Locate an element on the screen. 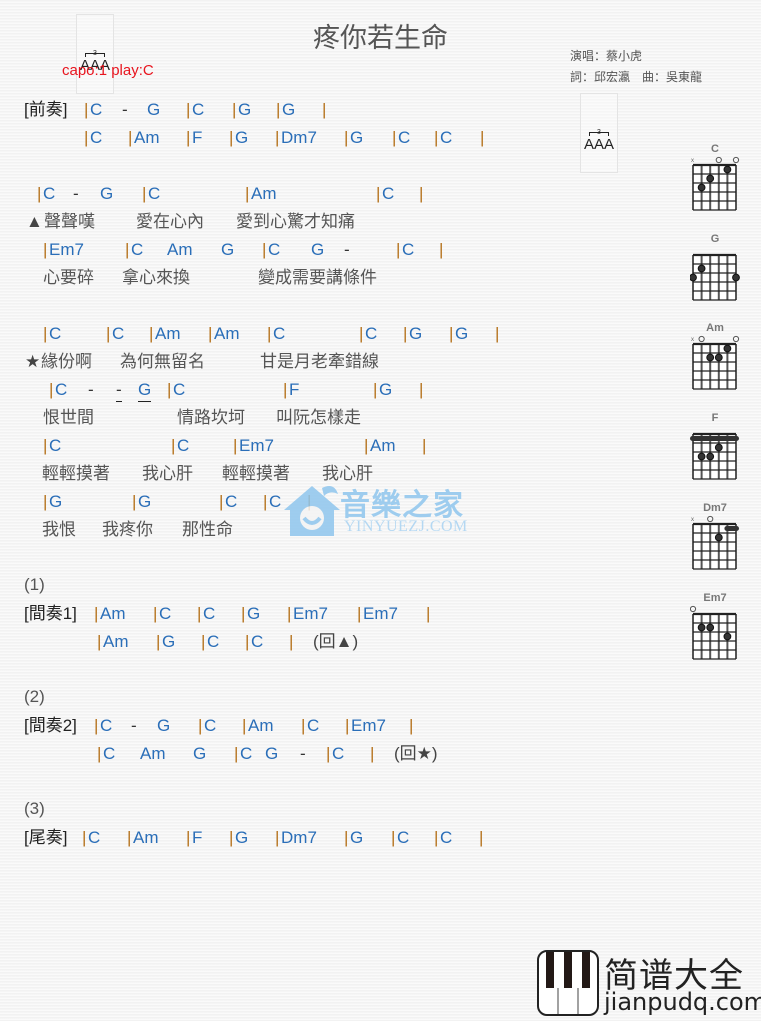 This screenshot has width=761, height=1021. section-mark: ★ is located at coordinates (33, 361).